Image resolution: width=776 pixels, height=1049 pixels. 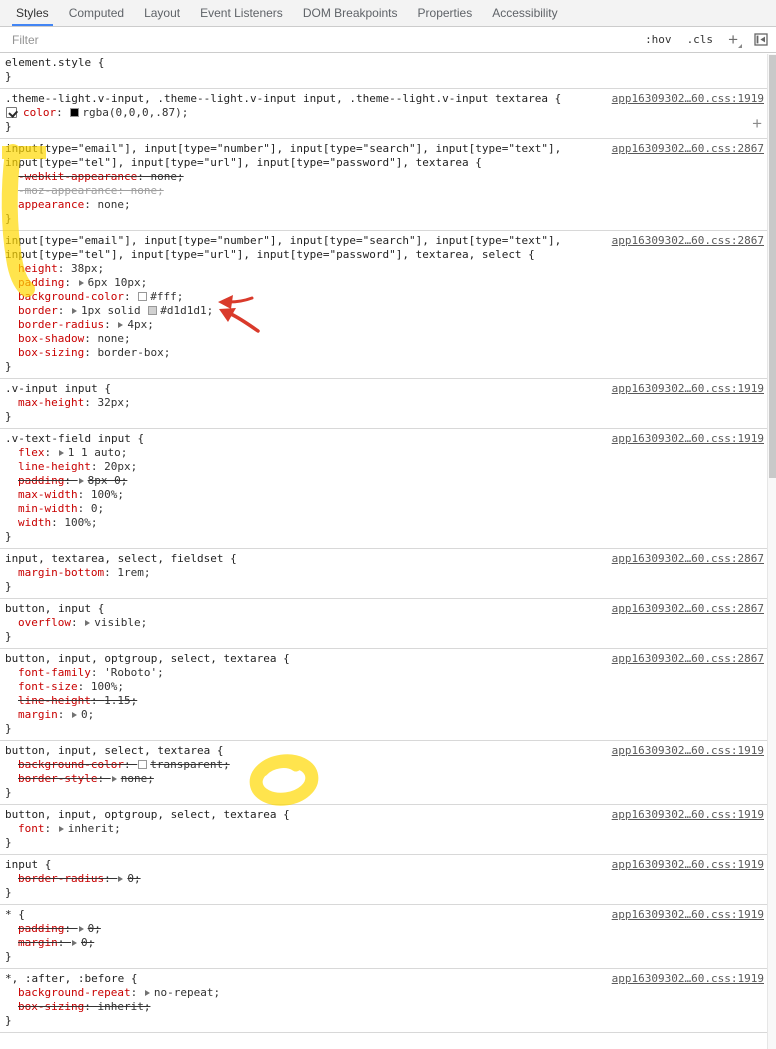 I want to click on css-property: box-shadow: none;, so click(x=74, y=338).